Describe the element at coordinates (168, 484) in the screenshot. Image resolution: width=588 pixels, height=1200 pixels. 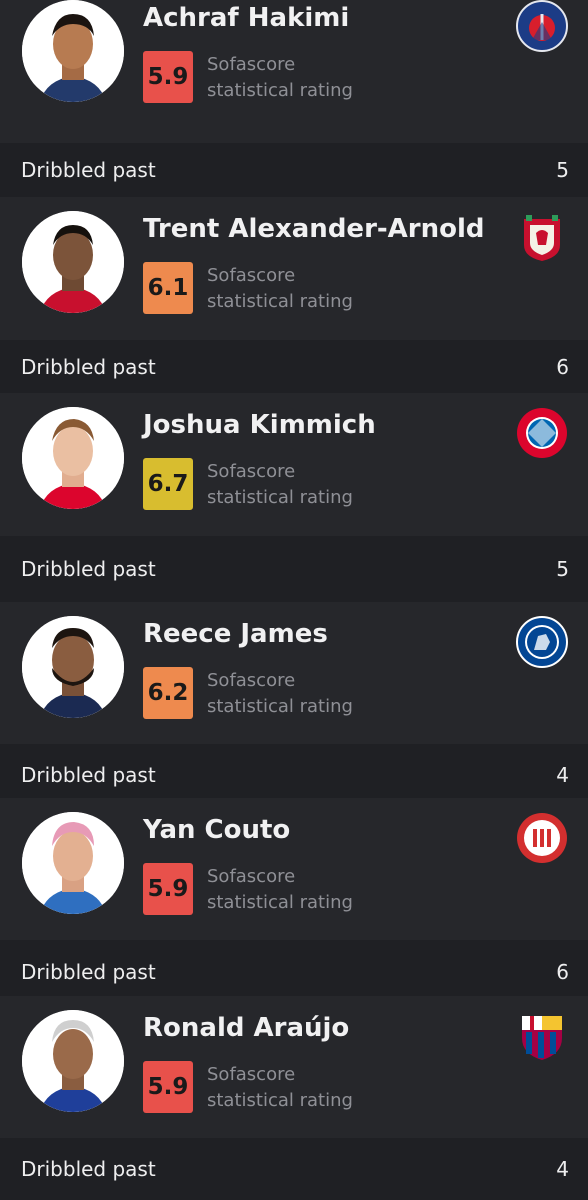
I see `rating-badge: 6.7` at that location.